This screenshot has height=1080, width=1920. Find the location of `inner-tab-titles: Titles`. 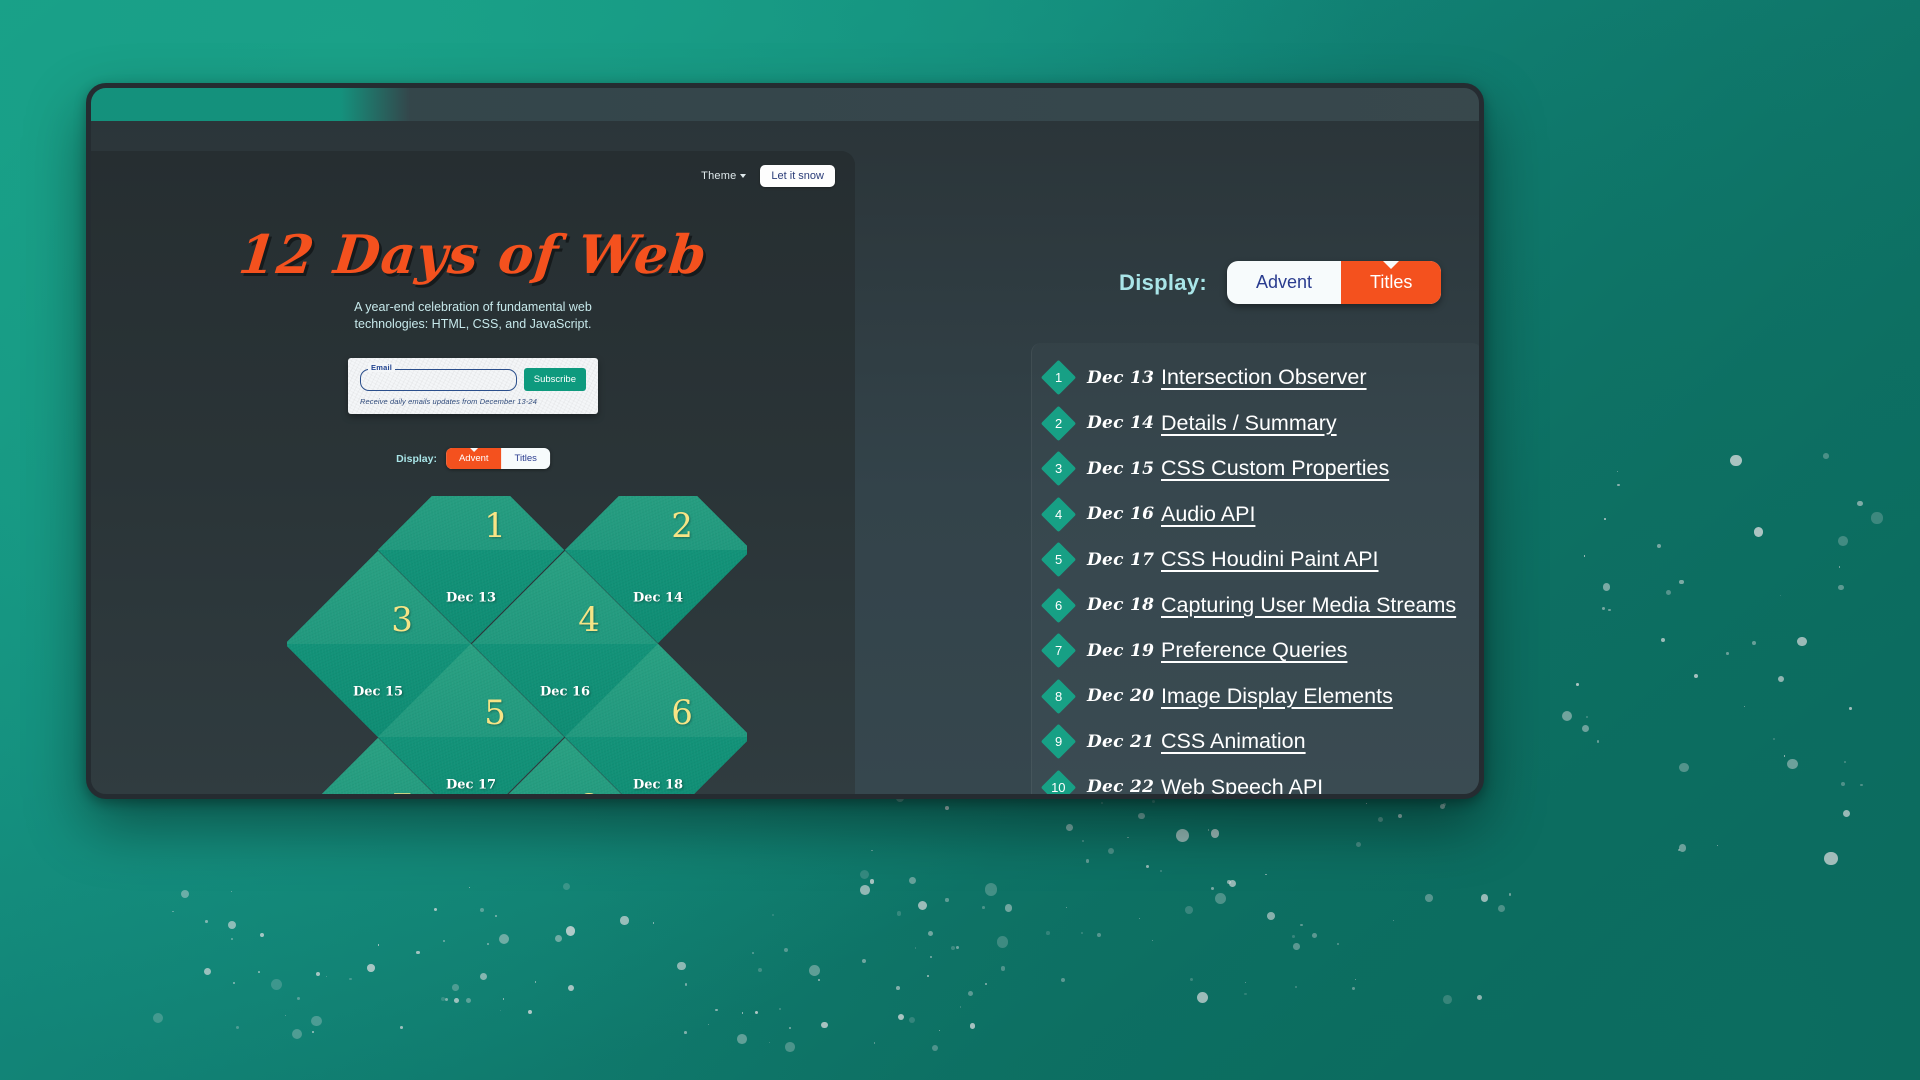

inner-tab-titles: Titles is located at coordinates (526, 458).